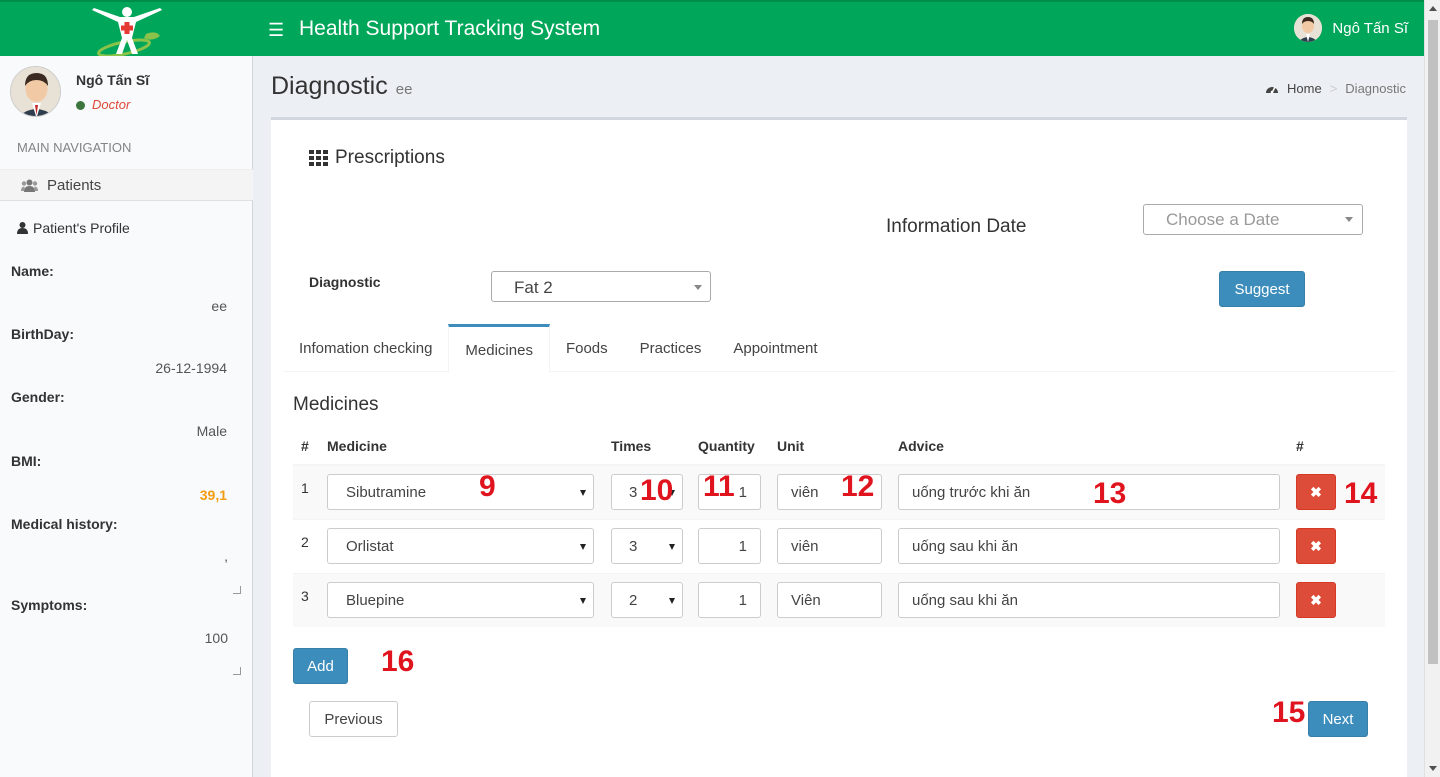 This screenshot has height=777, width=1440. What do you see at coordinates (499, 348) in the screenshot?
I see `tab-medicines: Medicines` at bounding box center [499, 348].